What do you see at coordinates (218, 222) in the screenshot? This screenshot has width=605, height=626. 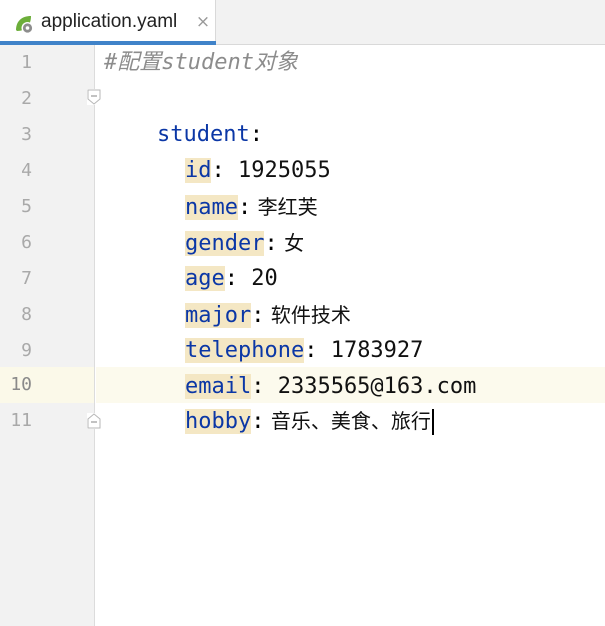 I see `code-line-gender: gender: 女` at bounding box center [218, 222].